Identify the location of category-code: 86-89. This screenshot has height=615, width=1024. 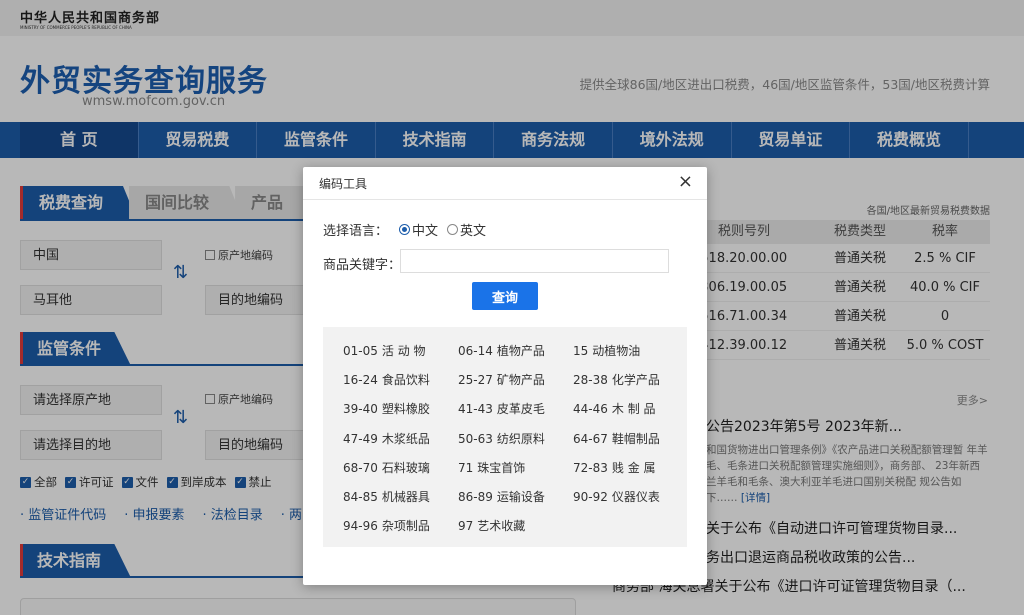
(475, 496).